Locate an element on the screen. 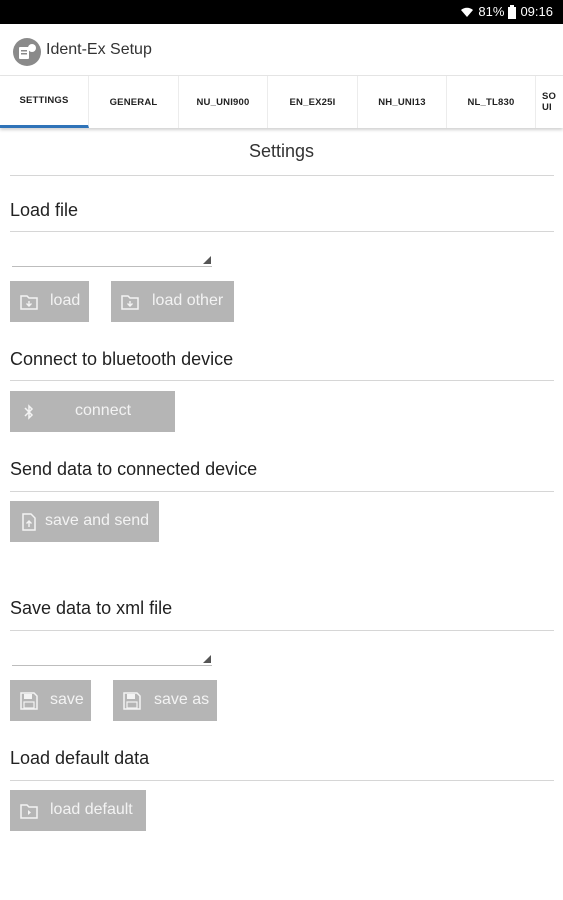 The image size is (563, 900). tab-label: NH_UNI13 is located at coordinates (402, 102).